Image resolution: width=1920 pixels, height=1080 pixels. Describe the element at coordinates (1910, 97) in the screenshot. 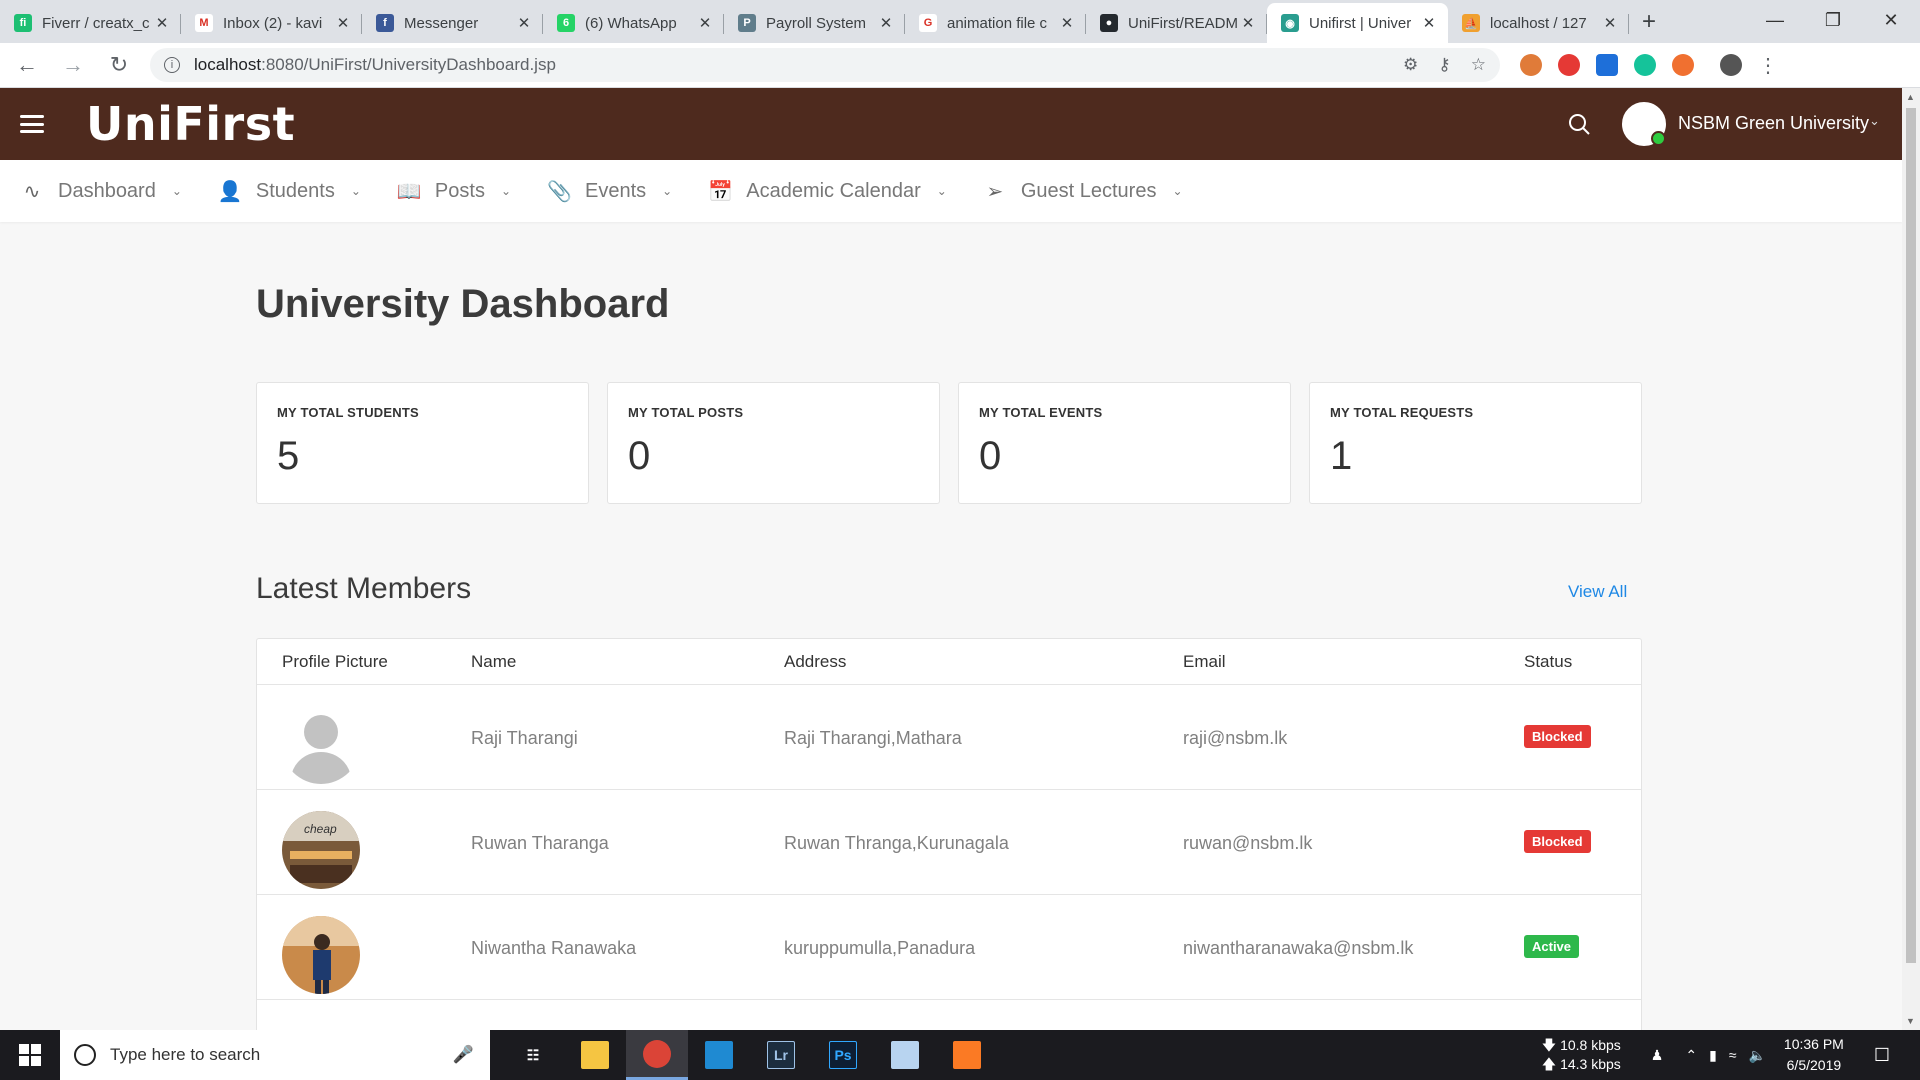

I see `scroll-up-icon: ▲` at that location.